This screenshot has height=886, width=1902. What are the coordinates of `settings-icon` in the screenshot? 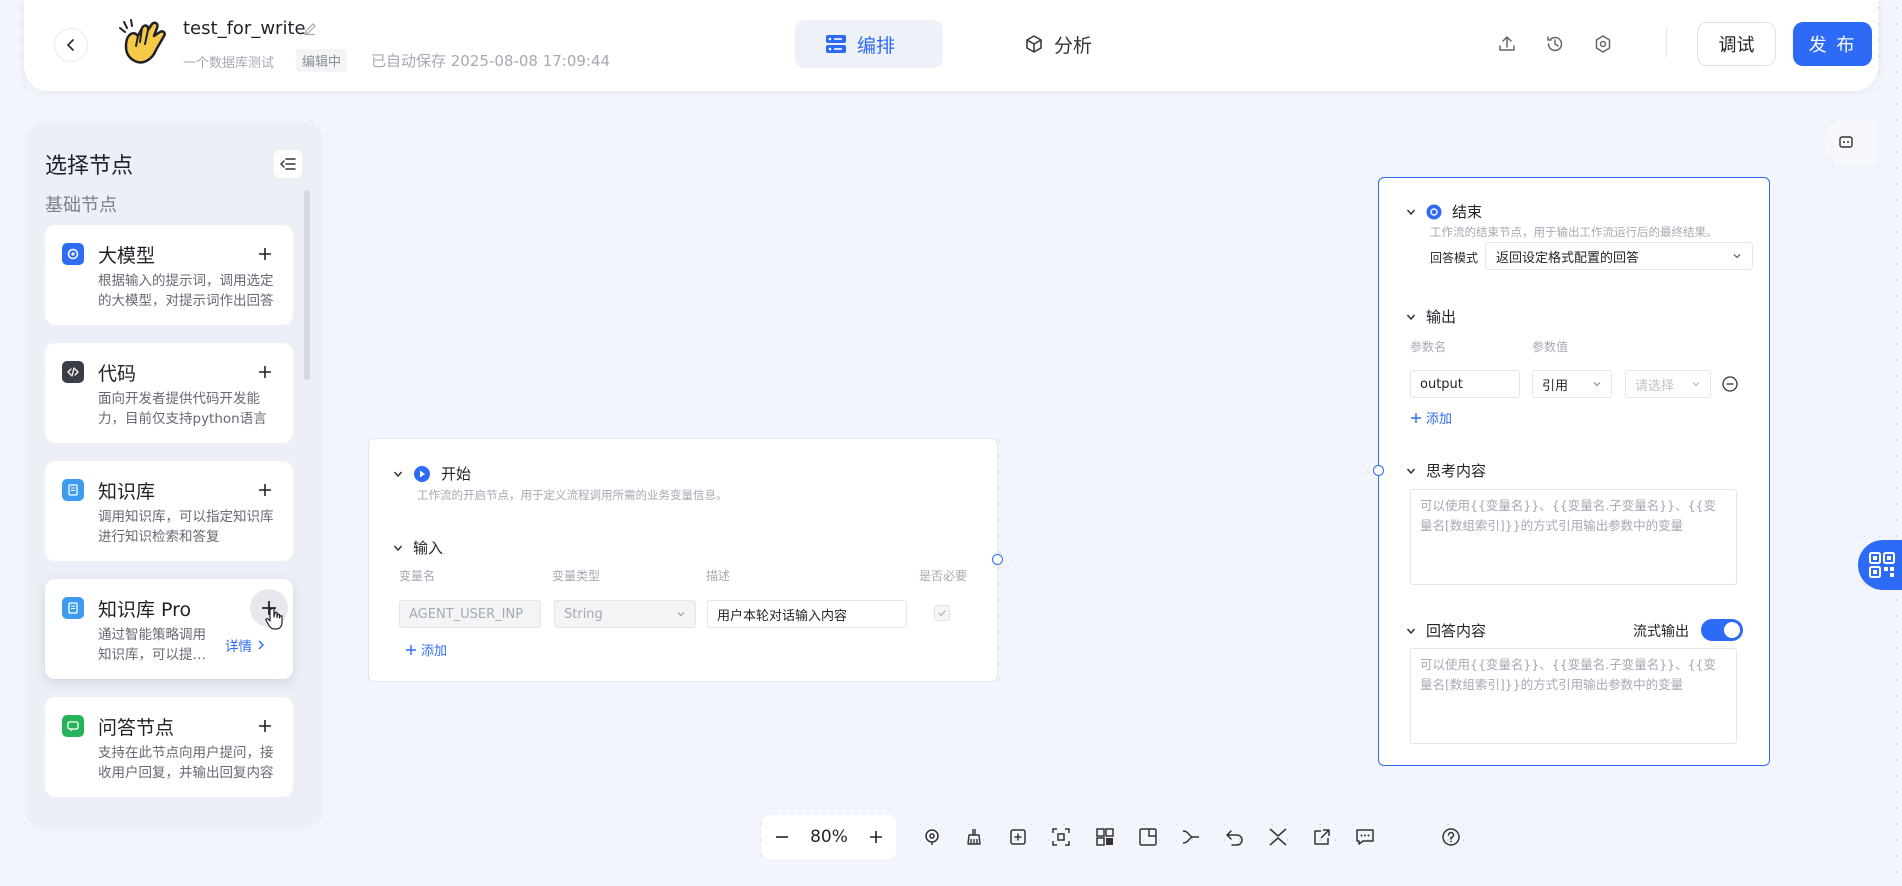 It's located at (1603, 44).